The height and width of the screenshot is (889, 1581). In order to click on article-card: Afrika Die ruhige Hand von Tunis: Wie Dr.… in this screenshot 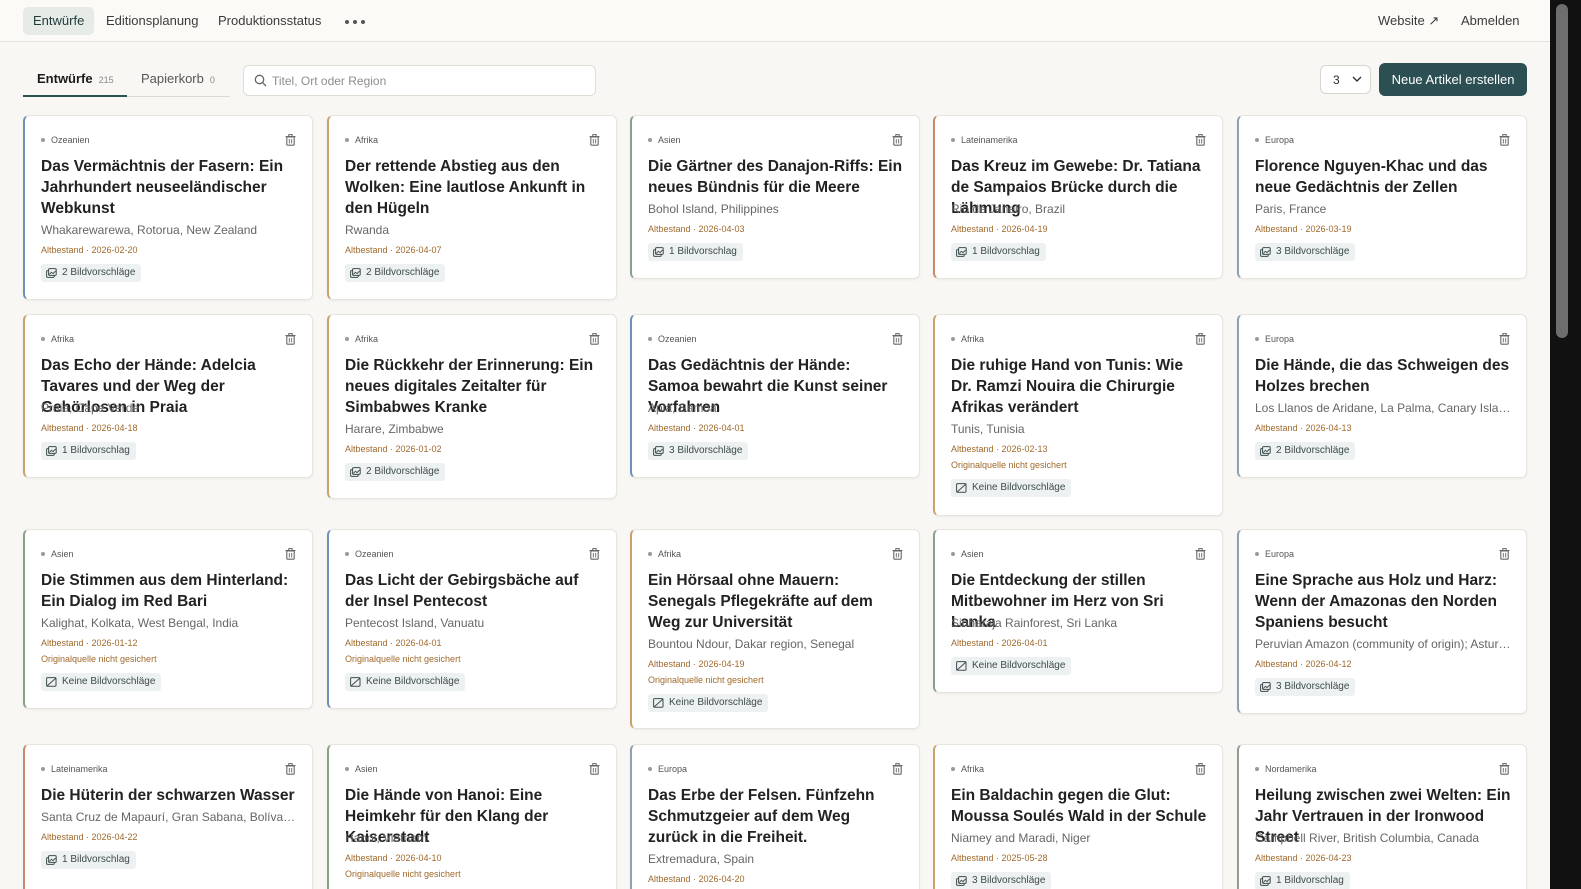, I will do `click(1078, 415)`.